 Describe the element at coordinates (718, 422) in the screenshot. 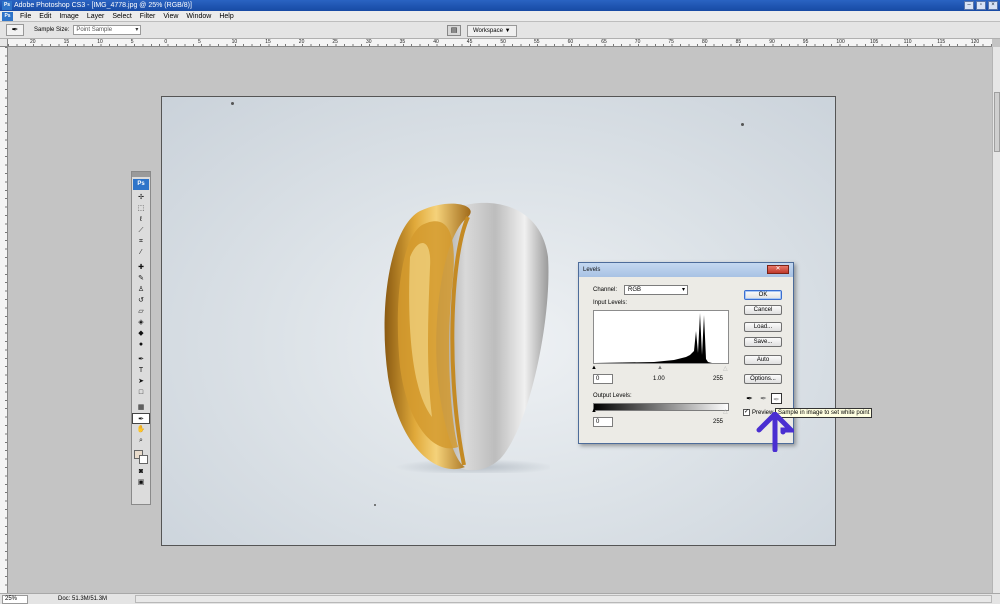

I see `output-white-field: 255` at that location.